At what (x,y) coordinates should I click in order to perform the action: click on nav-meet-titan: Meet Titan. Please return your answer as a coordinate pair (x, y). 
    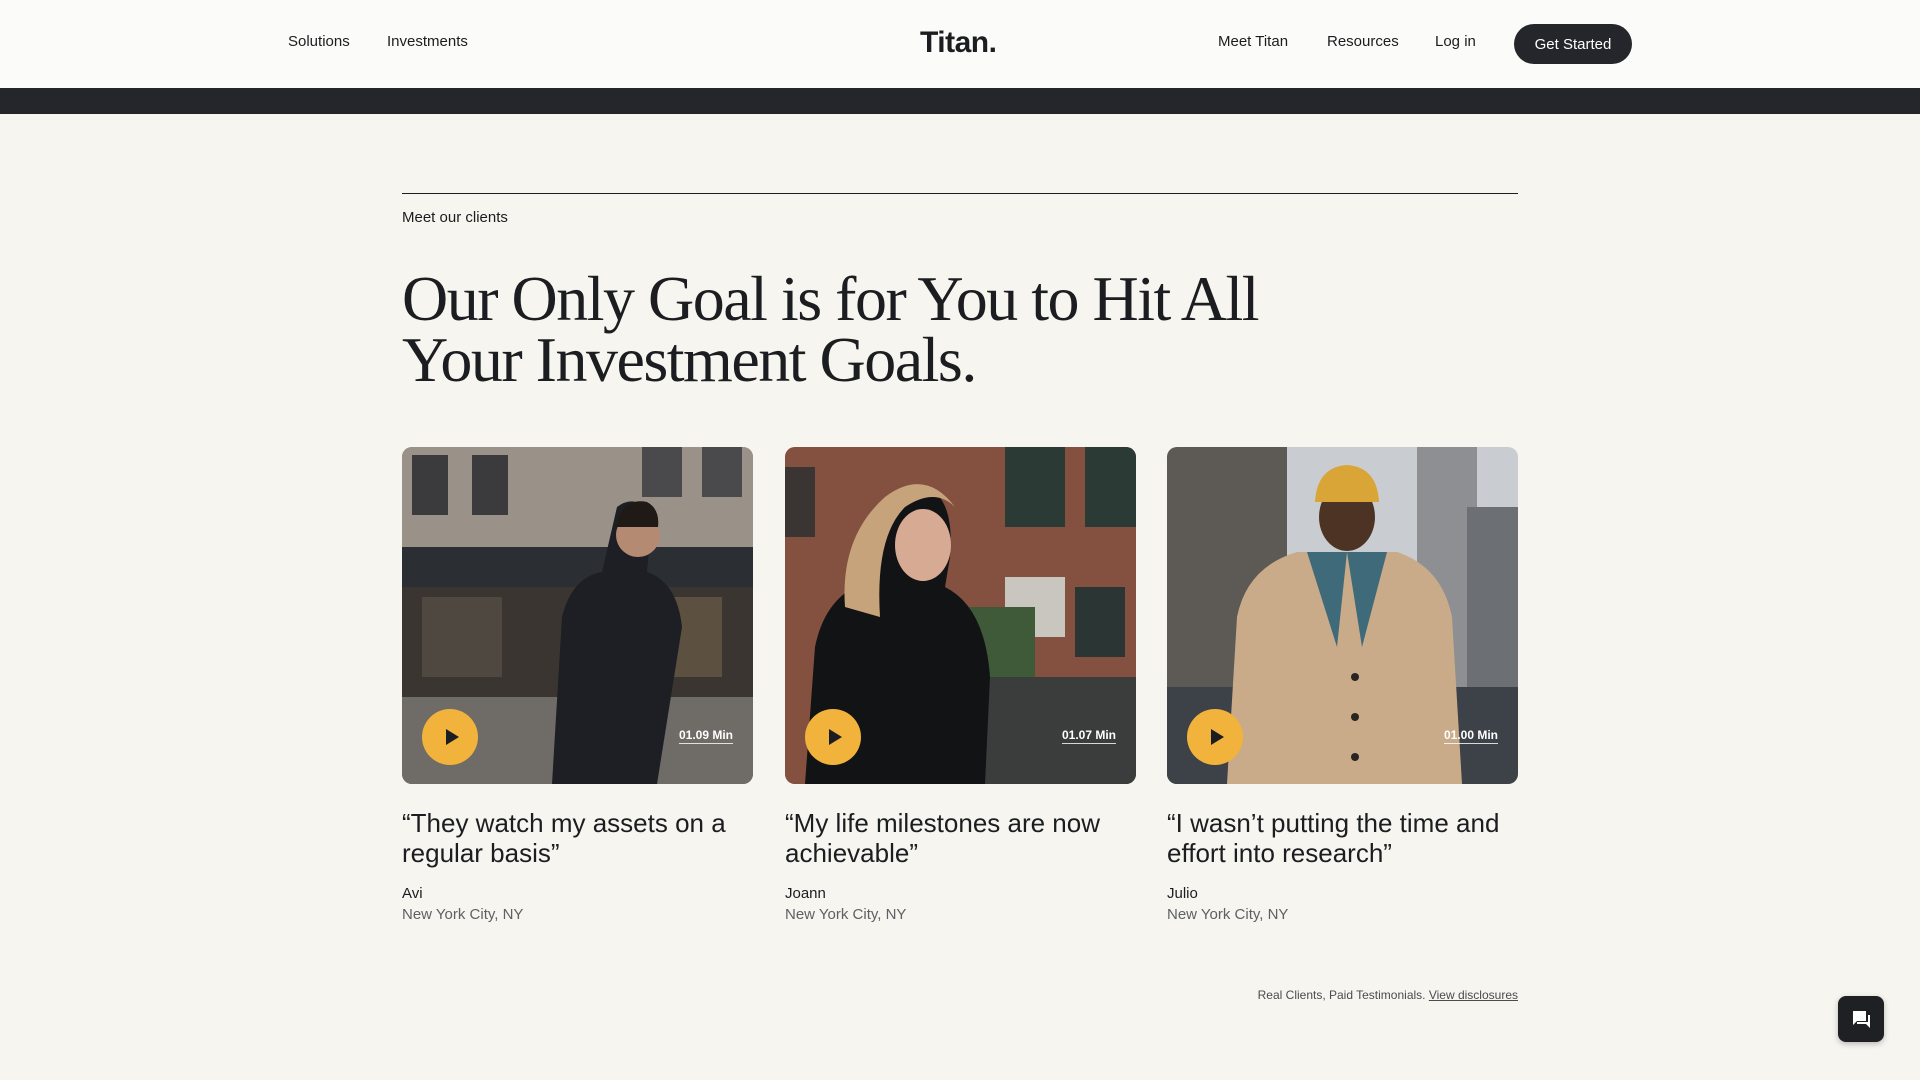
    Looking at the image, I should click on (1253, 41).